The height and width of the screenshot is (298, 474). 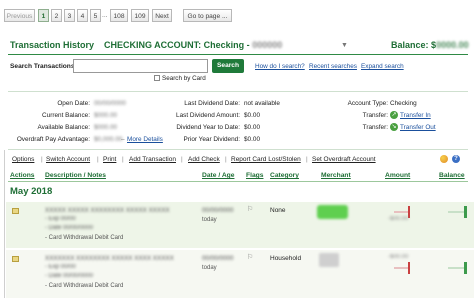 I want to click on transaction-category: None, so click(x=278, y=210).